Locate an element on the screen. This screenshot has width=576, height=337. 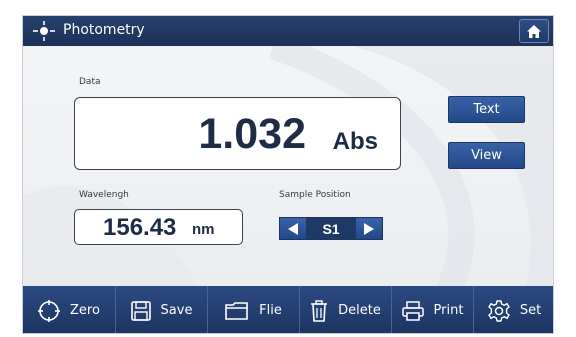
sun-icon is located at coordinates (44, 31).